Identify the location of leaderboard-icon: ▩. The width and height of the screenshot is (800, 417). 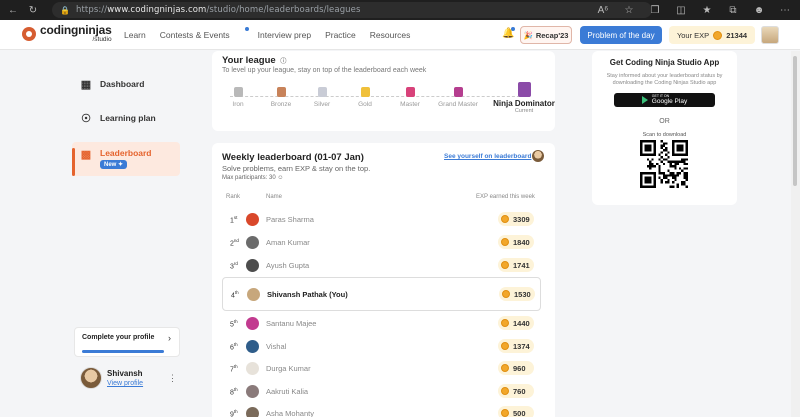
(86, 155).